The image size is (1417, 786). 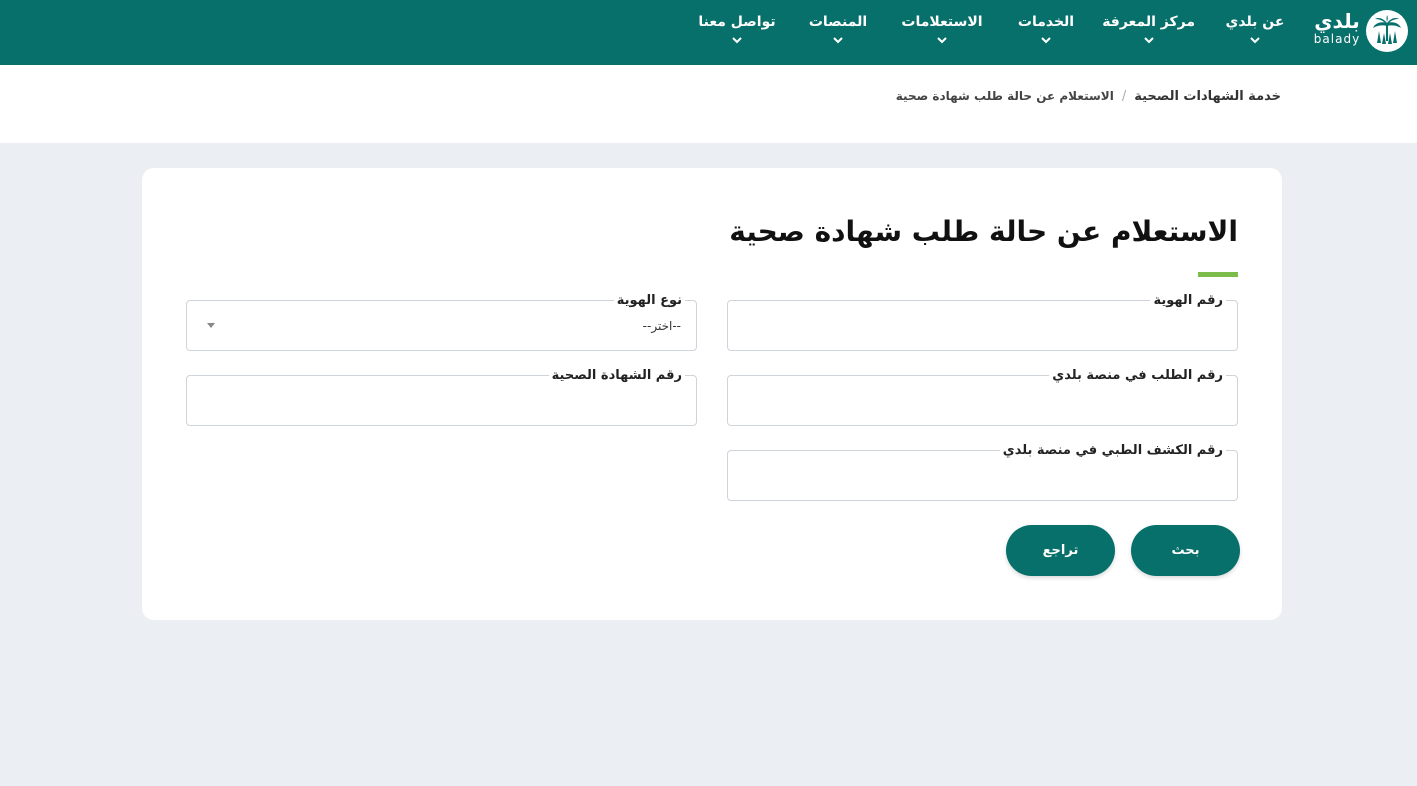 What do you see at coordinates (982, 405) in the screenshot?
I see `request-number-input` at bounding box center [982, 405].